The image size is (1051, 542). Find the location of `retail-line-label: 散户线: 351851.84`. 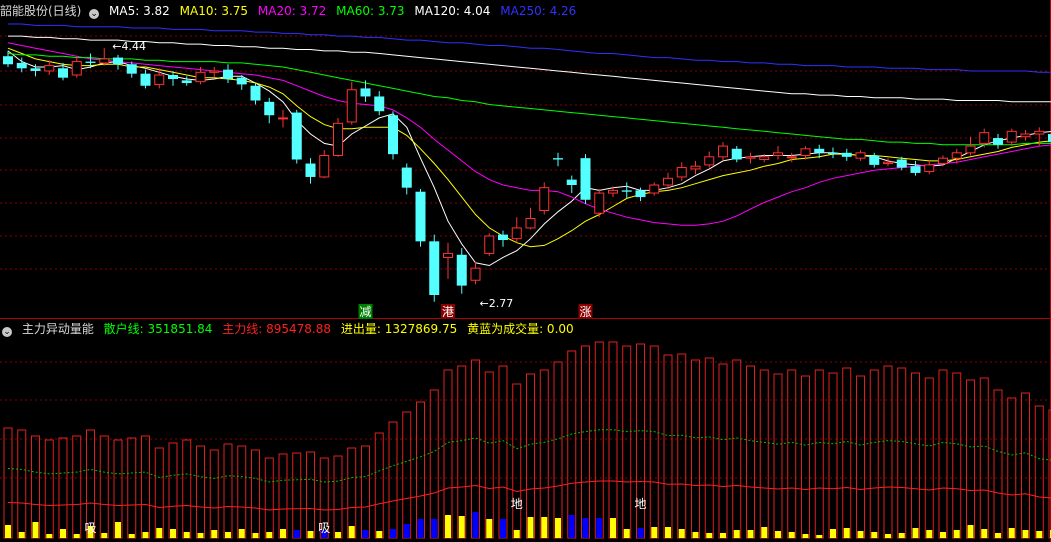

retail-line-label: 散户线: 351851.84 is located at coordinates (158, 329).